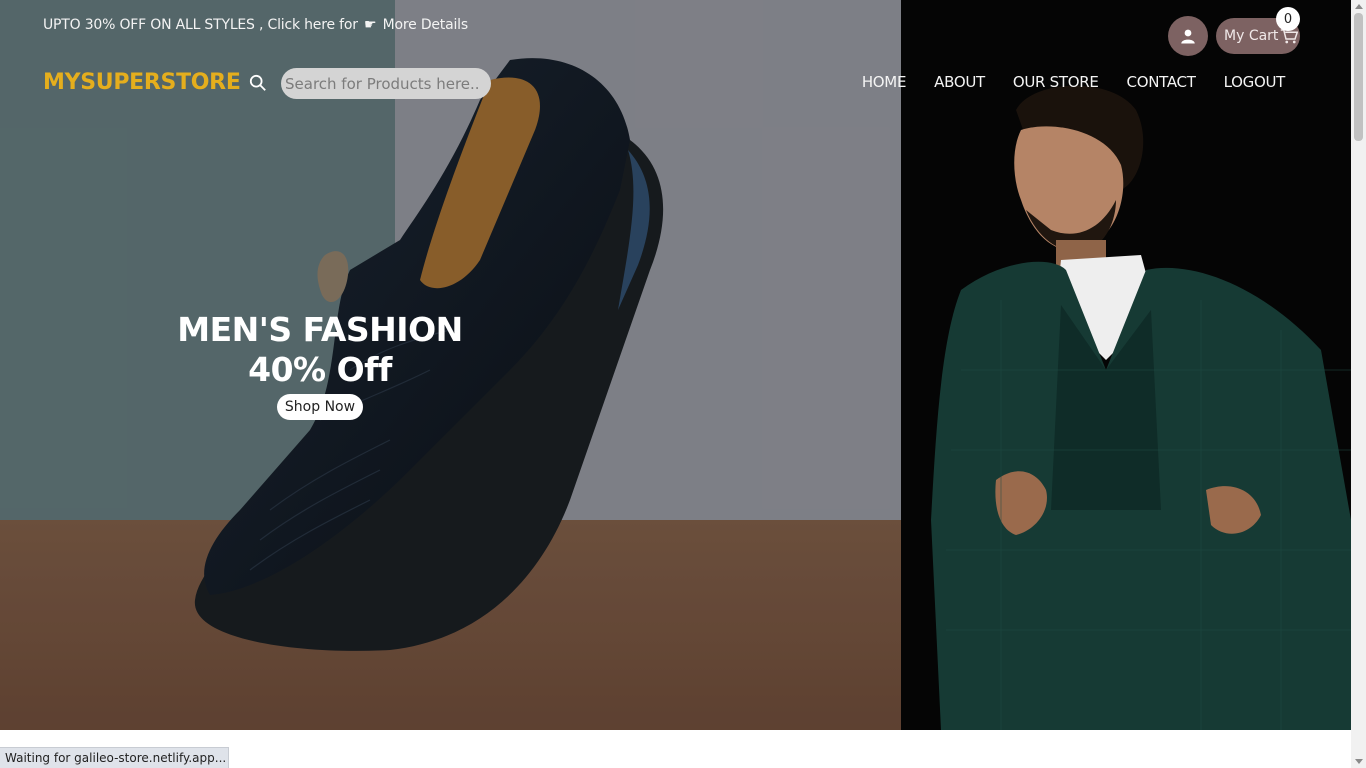  Describe the element at coordinates (142, 82) in the screenshot. I see `brand-logo: MYSUPERSTORE` at that location.